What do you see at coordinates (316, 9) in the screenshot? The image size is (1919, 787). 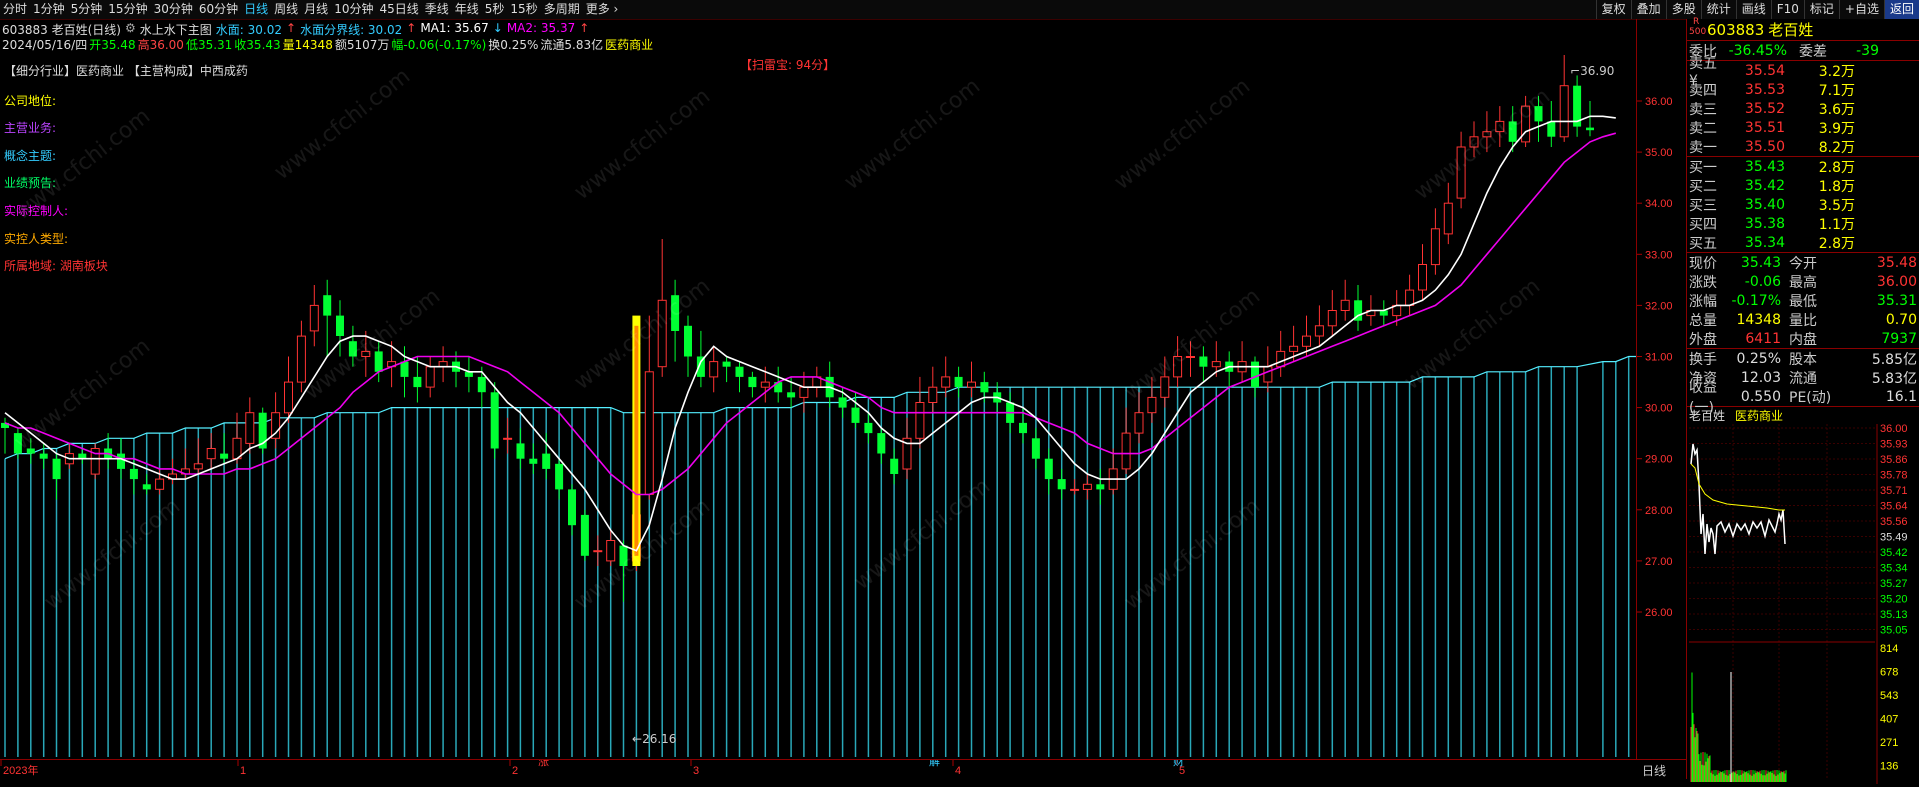 I see `period-tab-8: 月线` at bounding box center [316, 9].